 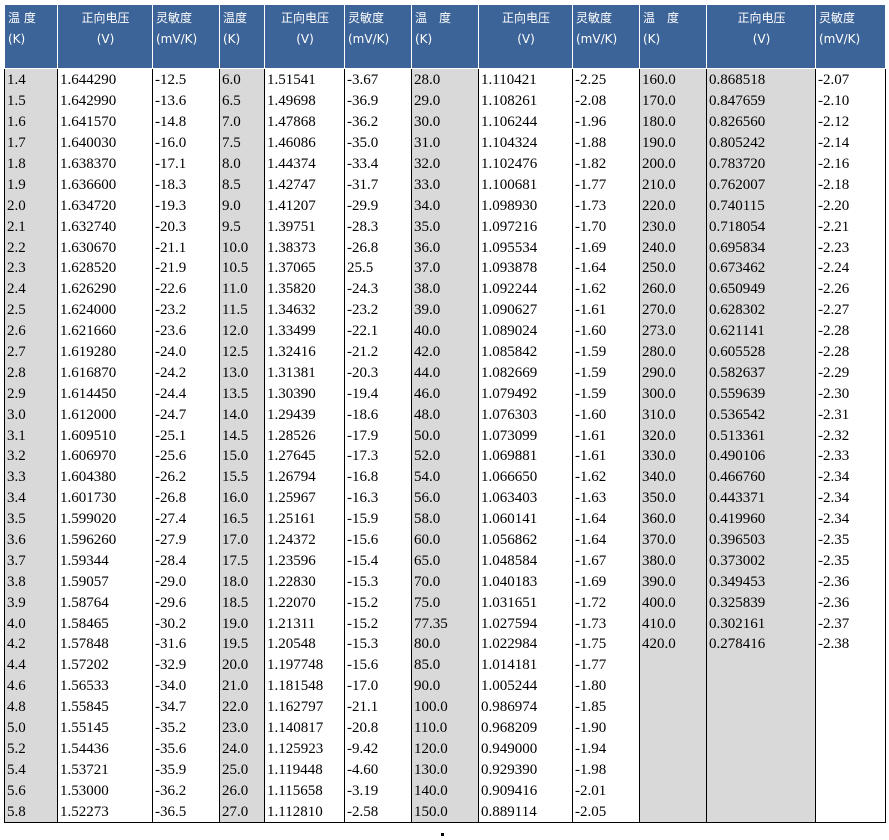 I want to click on sensitivity-cell: -15.3, so click(x=378, y=644).